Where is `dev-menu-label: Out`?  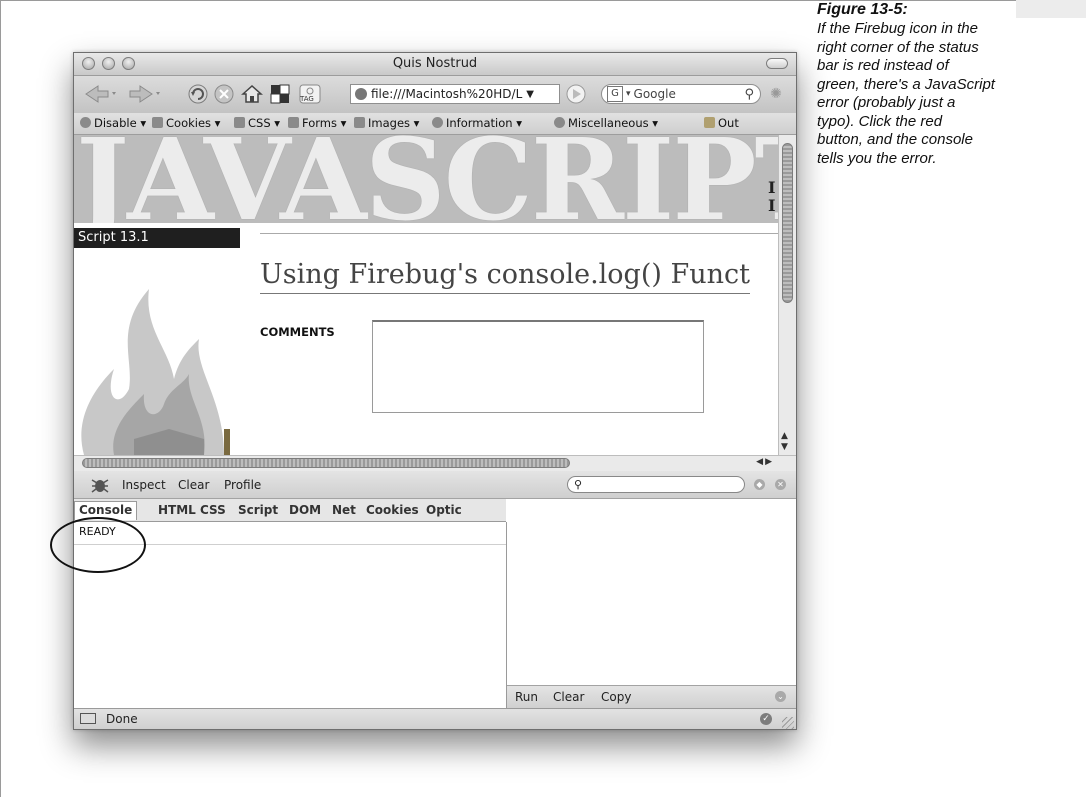
dev-menu-label: Out is located at coordinates (728, 123).